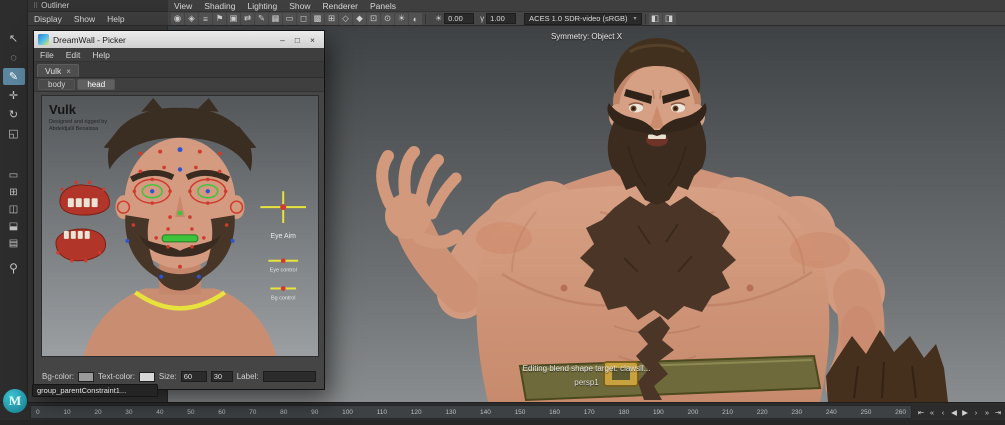 This screenshot has width=1005, height=425. Describe the element at coordinates (86, 376) in the screenshot. I see `bg-color-swatch` at that location.